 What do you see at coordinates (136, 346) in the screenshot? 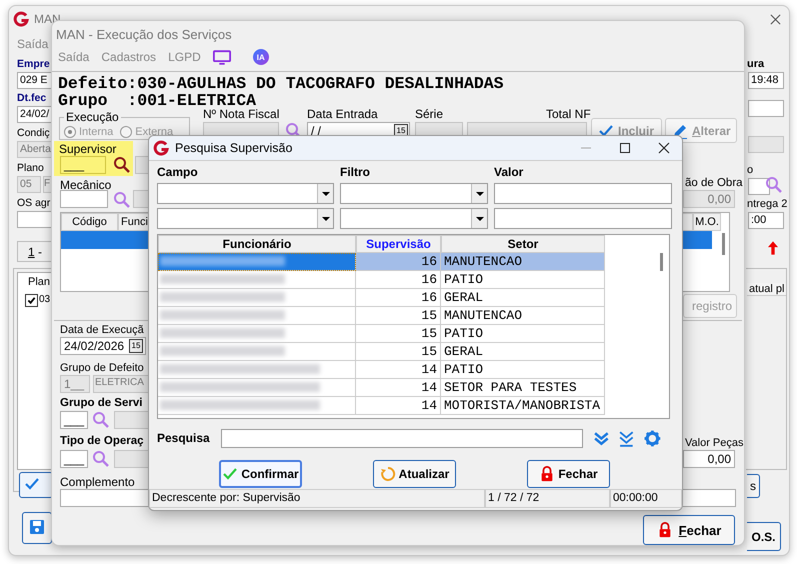
I see `calendar-button: 15` at bounding box center [136, 346].